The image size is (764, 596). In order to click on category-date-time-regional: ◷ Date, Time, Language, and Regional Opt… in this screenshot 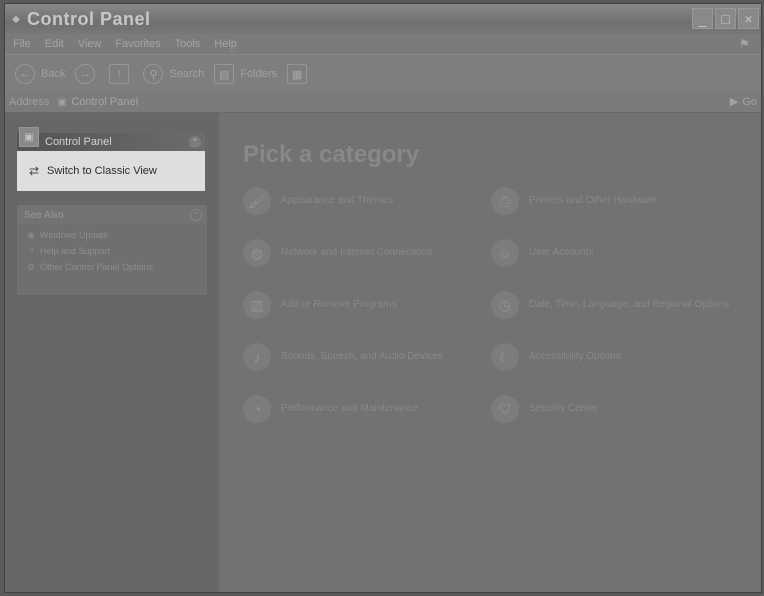, I will do `click(616, 305)`.